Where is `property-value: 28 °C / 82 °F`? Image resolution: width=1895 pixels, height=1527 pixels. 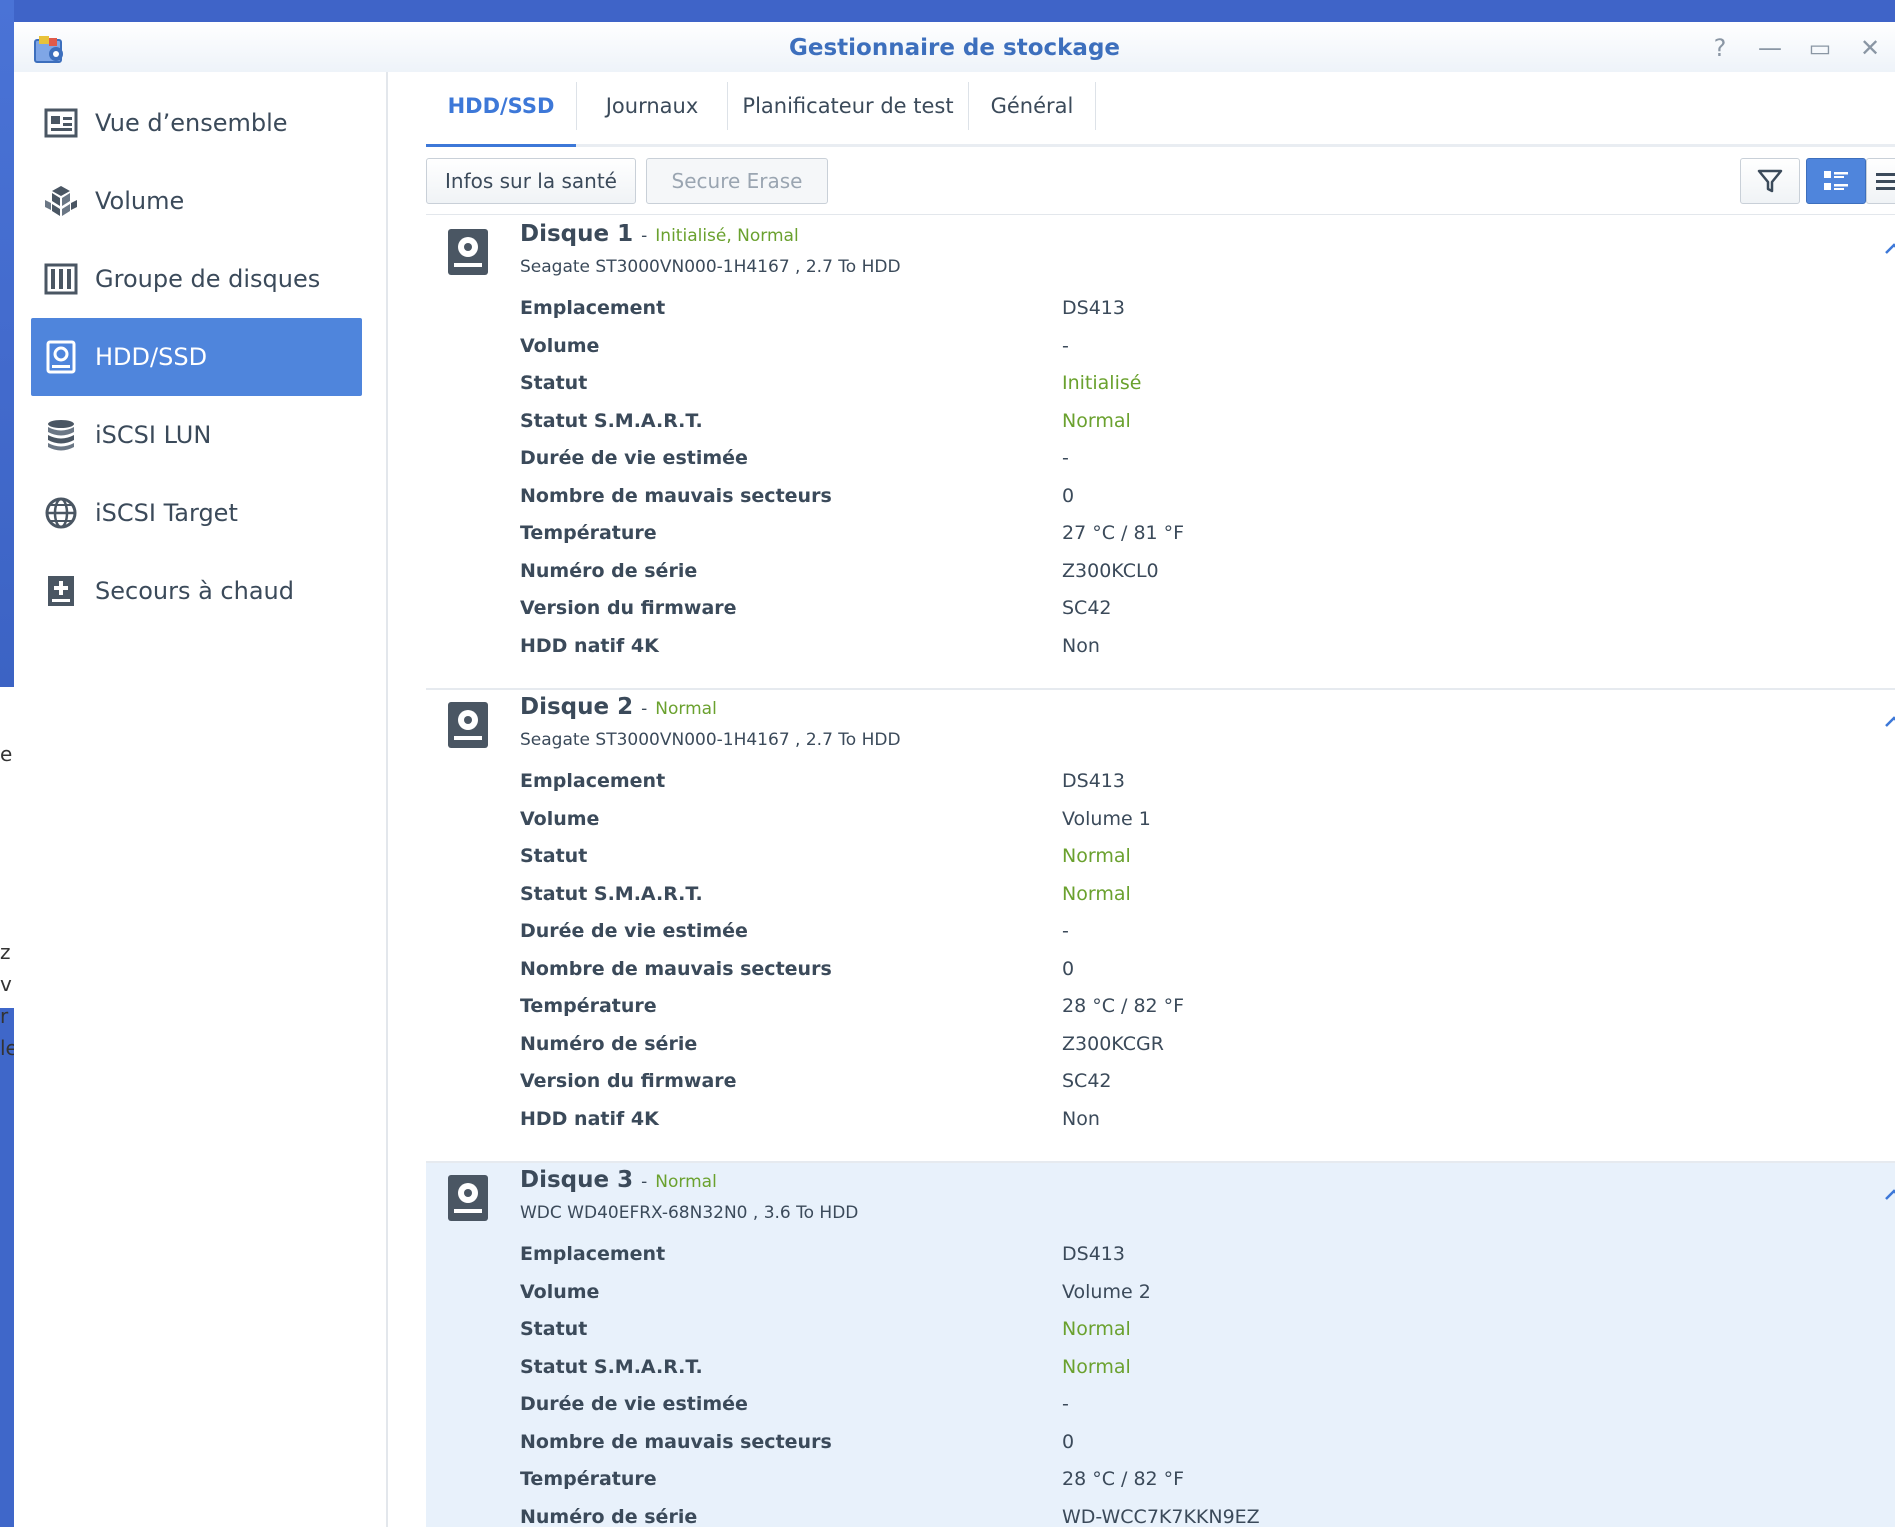
property-value: 28 °C / 82 °F is located at coordinates (1123, 1479).